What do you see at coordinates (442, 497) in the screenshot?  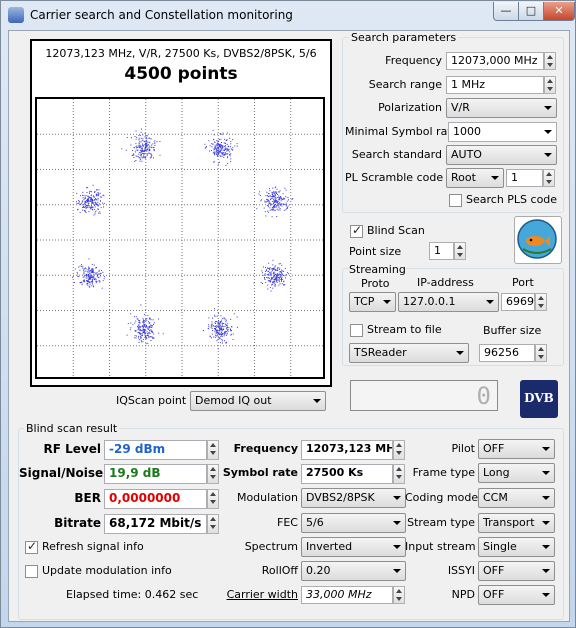 I see `coding-mode-label: Coding mode` at bounding box center [442, 497].